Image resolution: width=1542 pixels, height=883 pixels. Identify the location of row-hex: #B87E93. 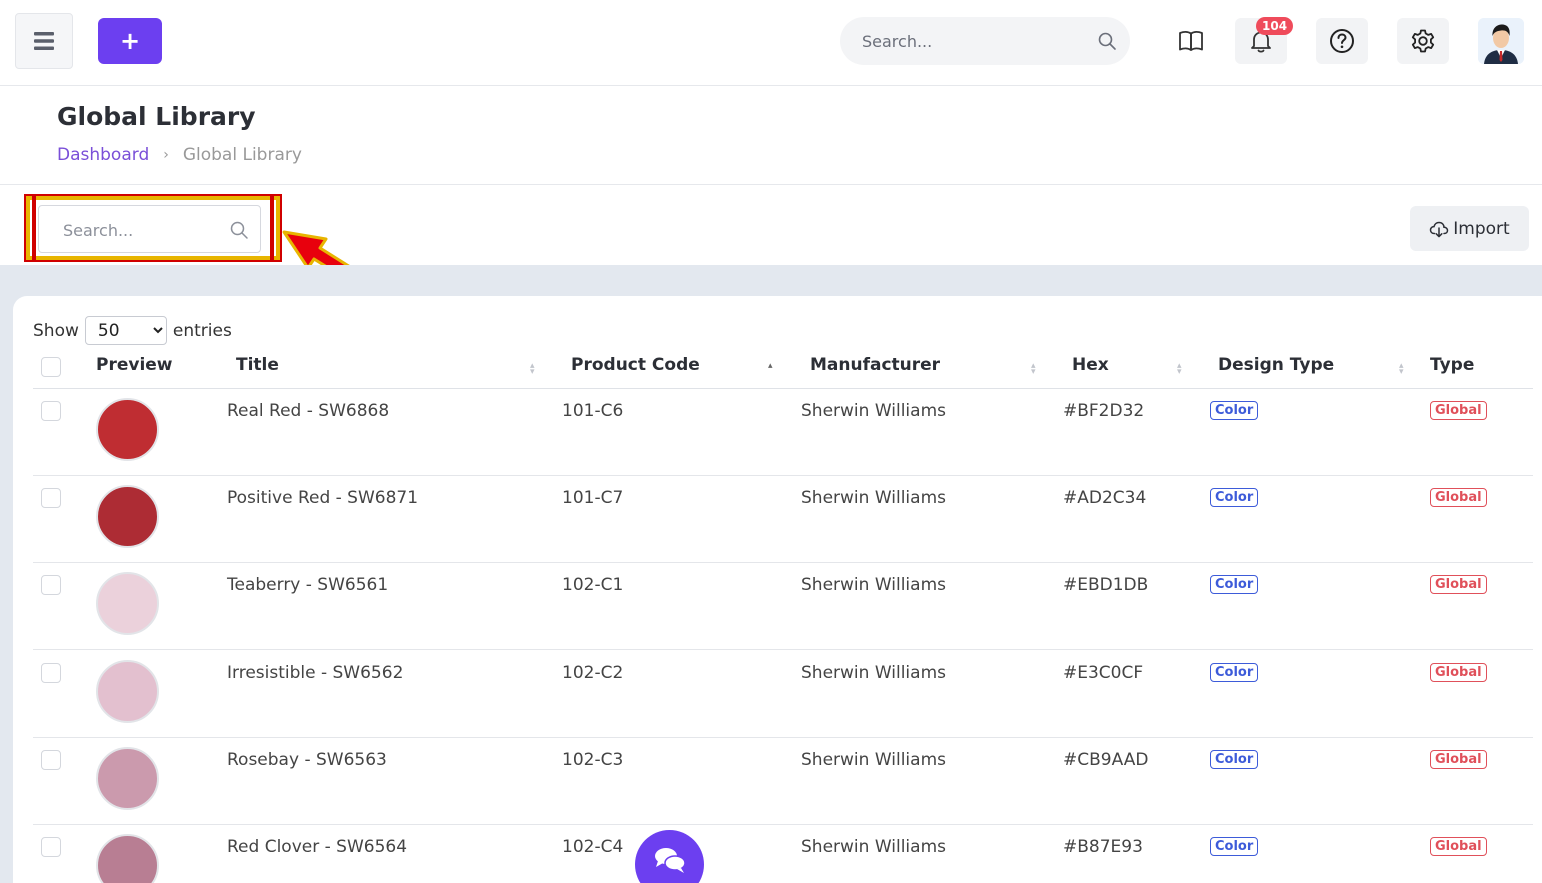
(1103, 847).